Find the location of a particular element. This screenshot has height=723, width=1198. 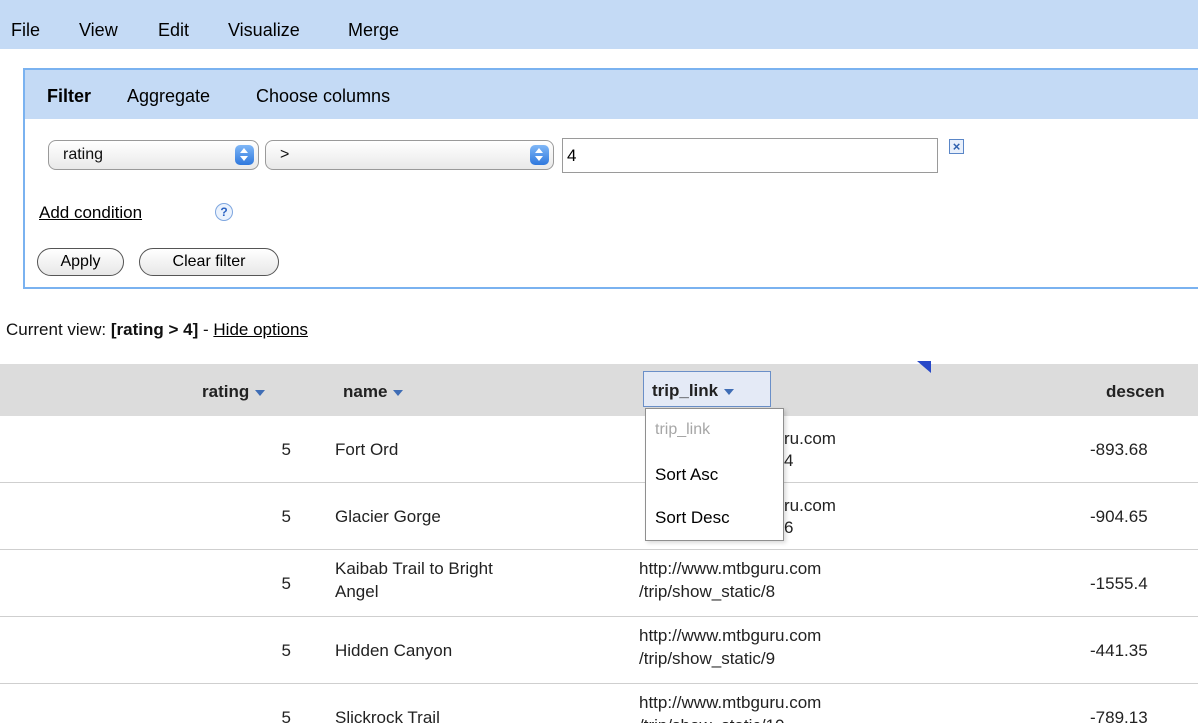

menu-merge: Merge is located at coordinates (373, 30).